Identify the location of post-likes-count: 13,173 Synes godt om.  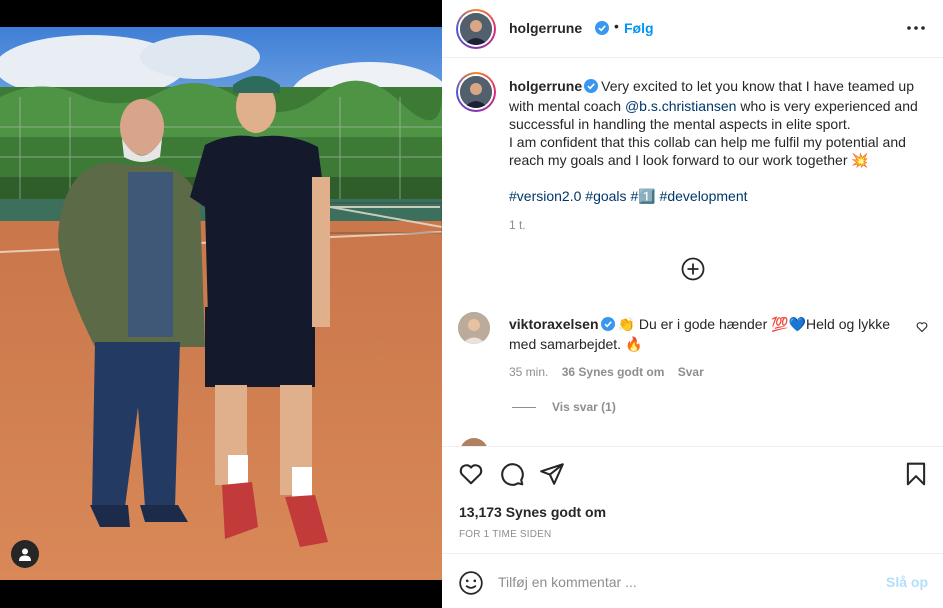
(532, 512).